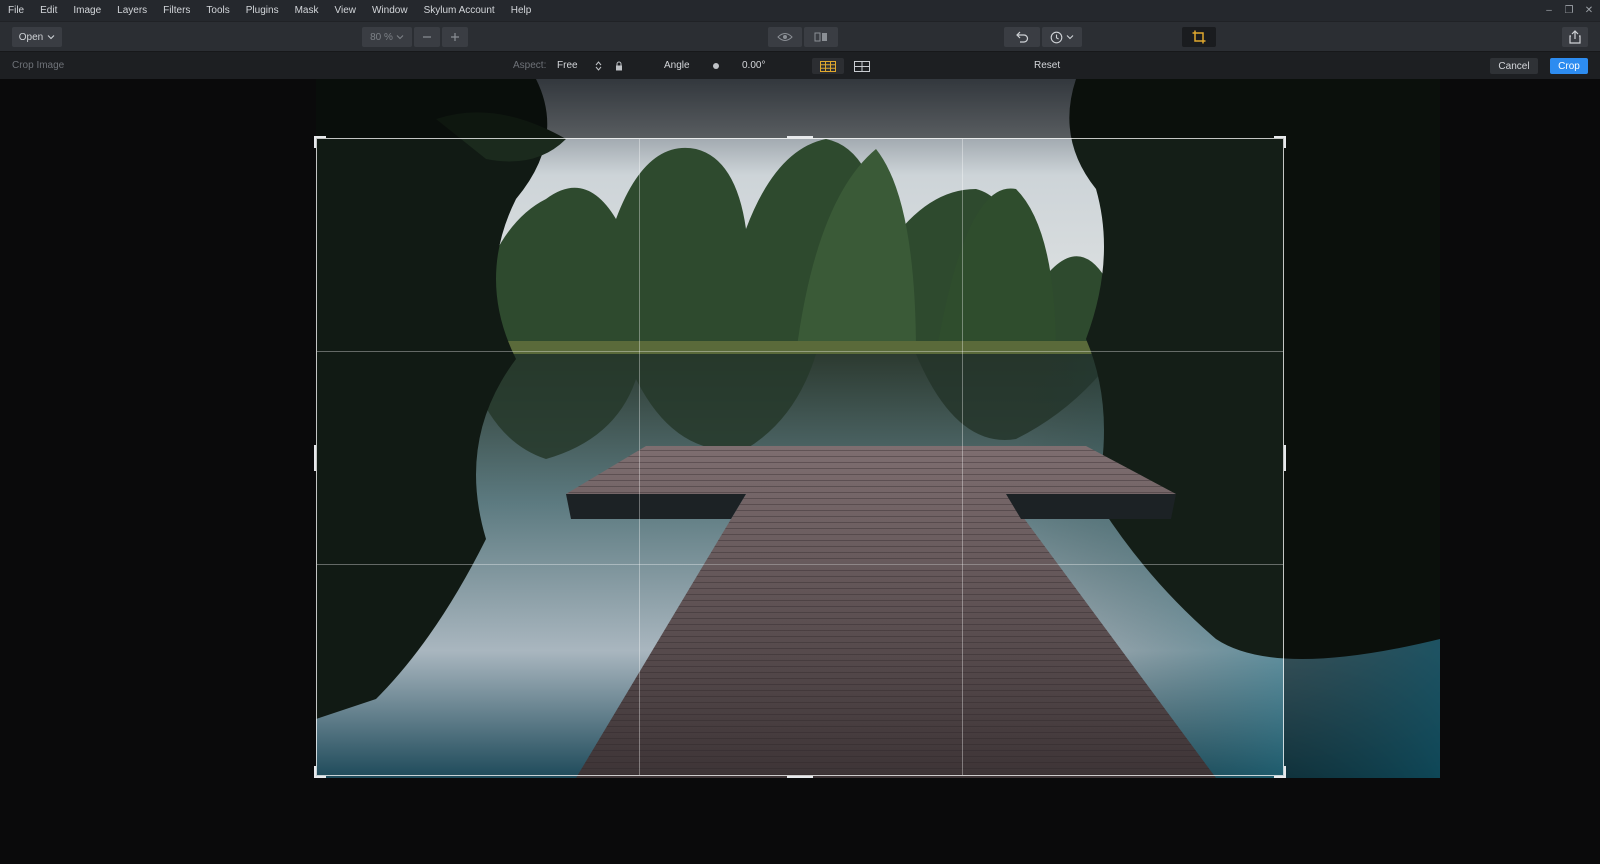 The height and width of the screenshot is (864, 1600). What do you see at coordinates (1285, 458) in the screenshot?
I see `crop-handle-right` at bounding box center [1285, 458].